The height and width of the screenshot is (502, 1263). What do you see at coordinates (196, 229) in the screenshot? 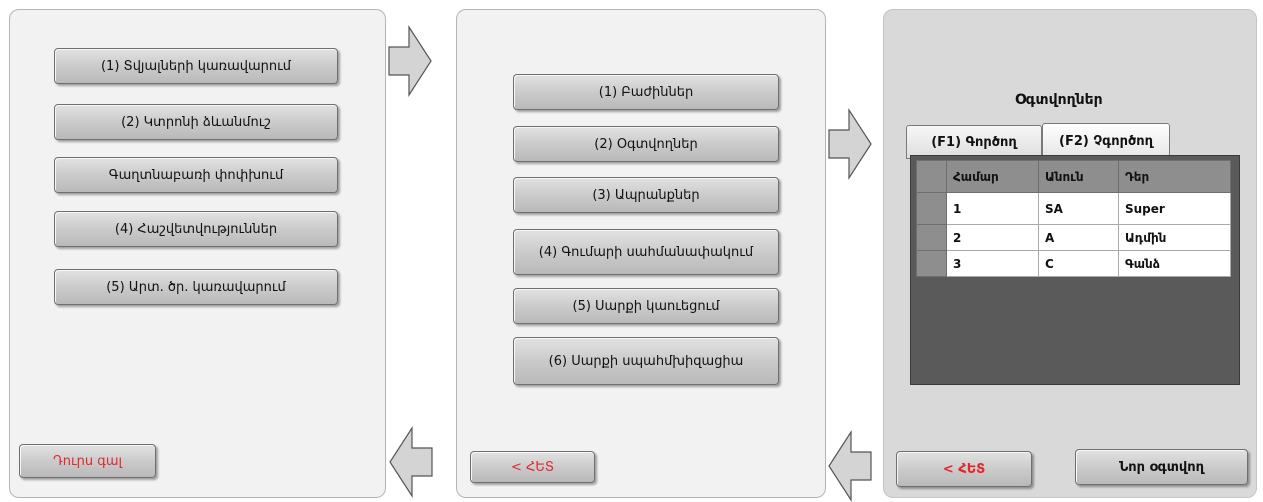
I see `reports-button: (4) Հաշվետվություններ` at bounding box center [196, 229].